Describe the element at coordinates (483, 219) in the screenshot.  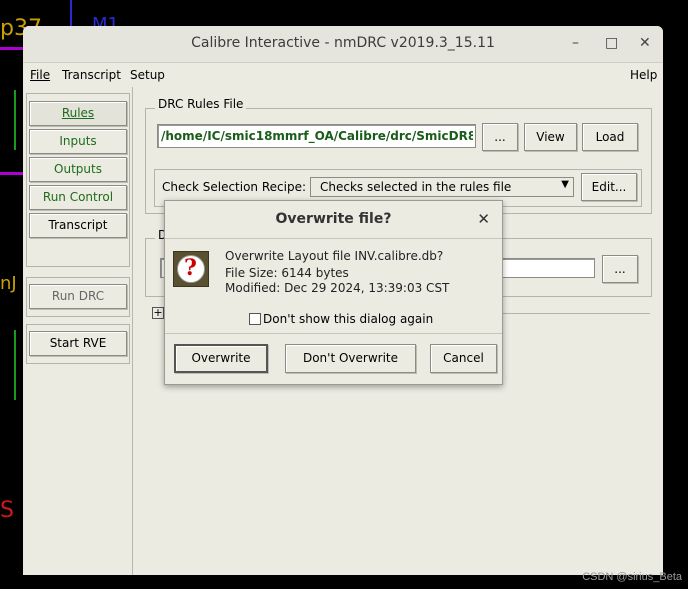
I see `dialog-close-icon: ✕` at that location.